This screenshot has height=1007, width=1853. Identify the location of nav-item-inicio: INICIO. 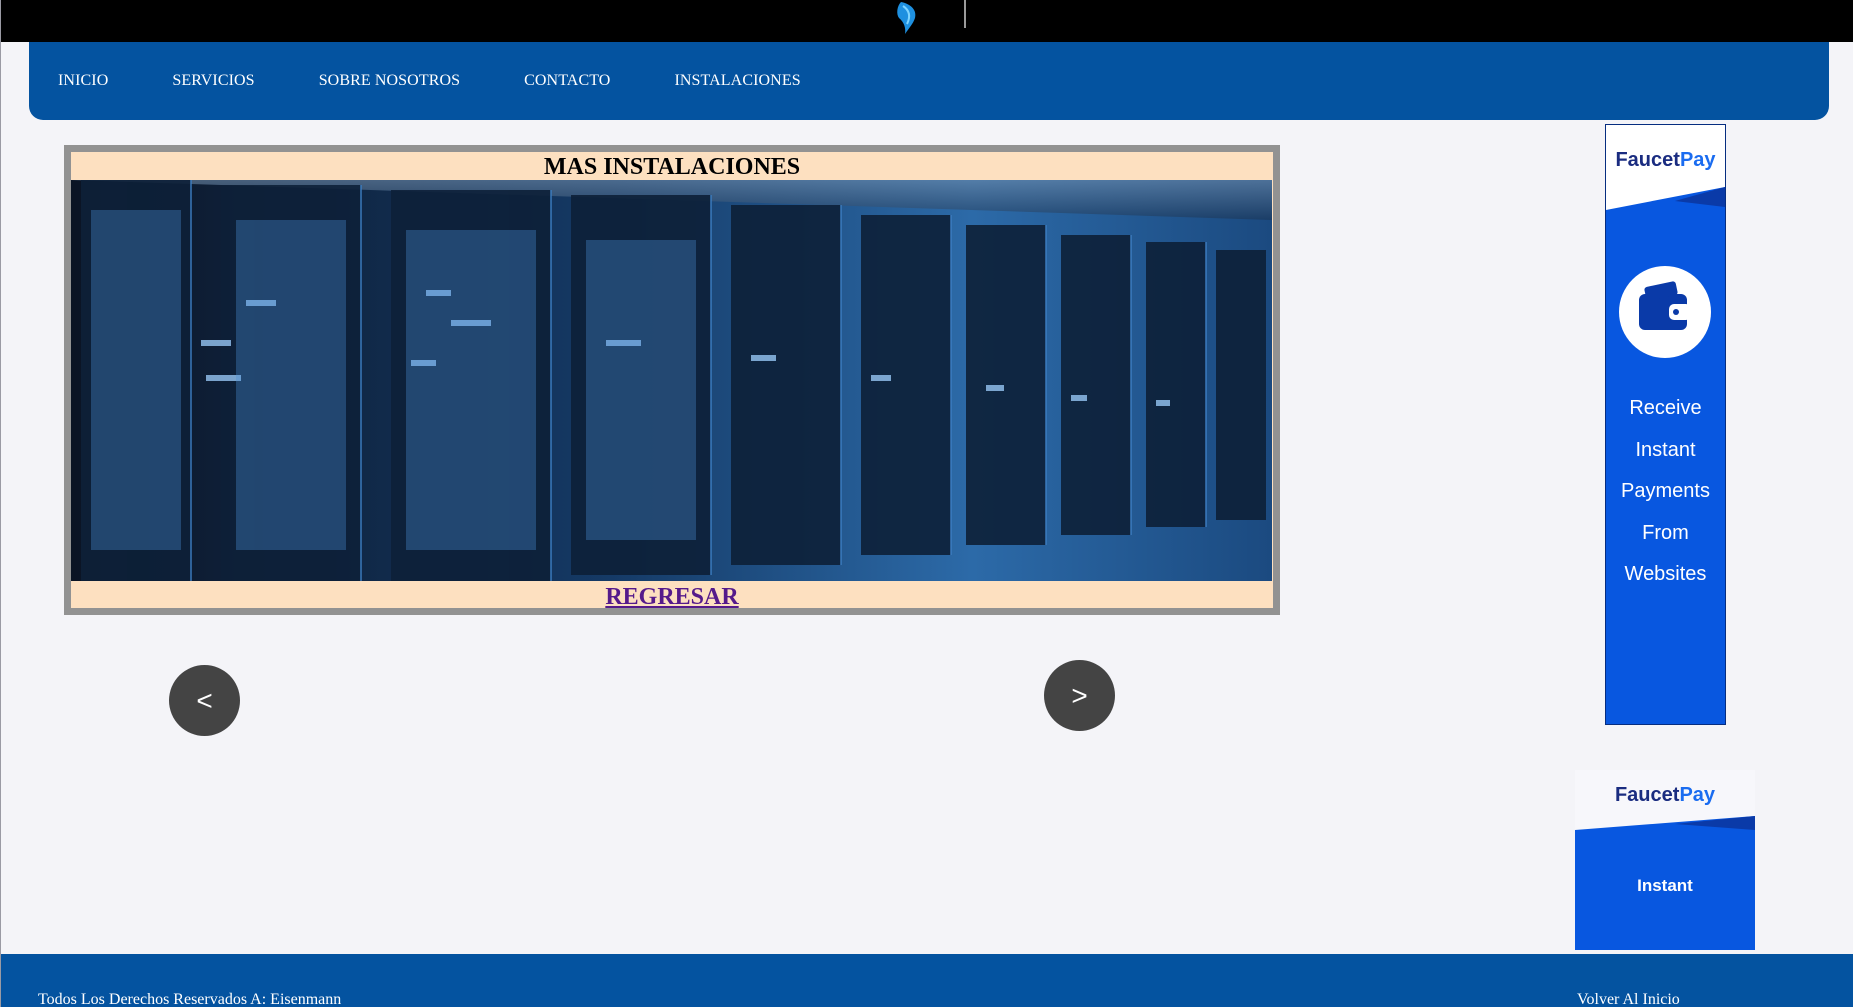
(83, 81).